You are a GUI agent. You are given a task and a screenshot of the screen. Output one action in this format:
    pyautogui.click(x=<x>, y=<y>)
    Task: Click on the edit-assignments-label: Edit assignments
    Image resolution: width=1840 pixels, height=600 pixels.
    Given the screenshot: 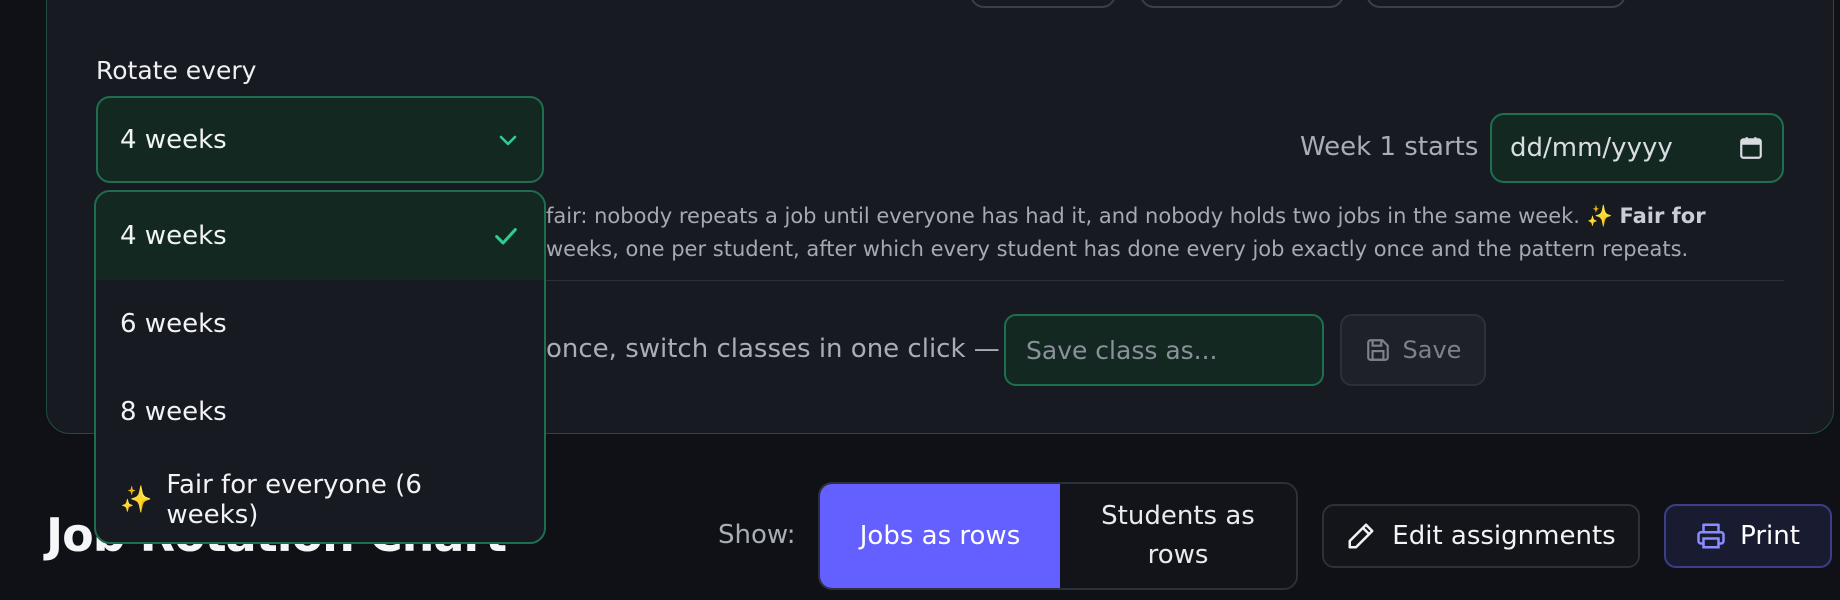 What is the action you would take?
    pyautogui.click(x=1504, y=536)
    